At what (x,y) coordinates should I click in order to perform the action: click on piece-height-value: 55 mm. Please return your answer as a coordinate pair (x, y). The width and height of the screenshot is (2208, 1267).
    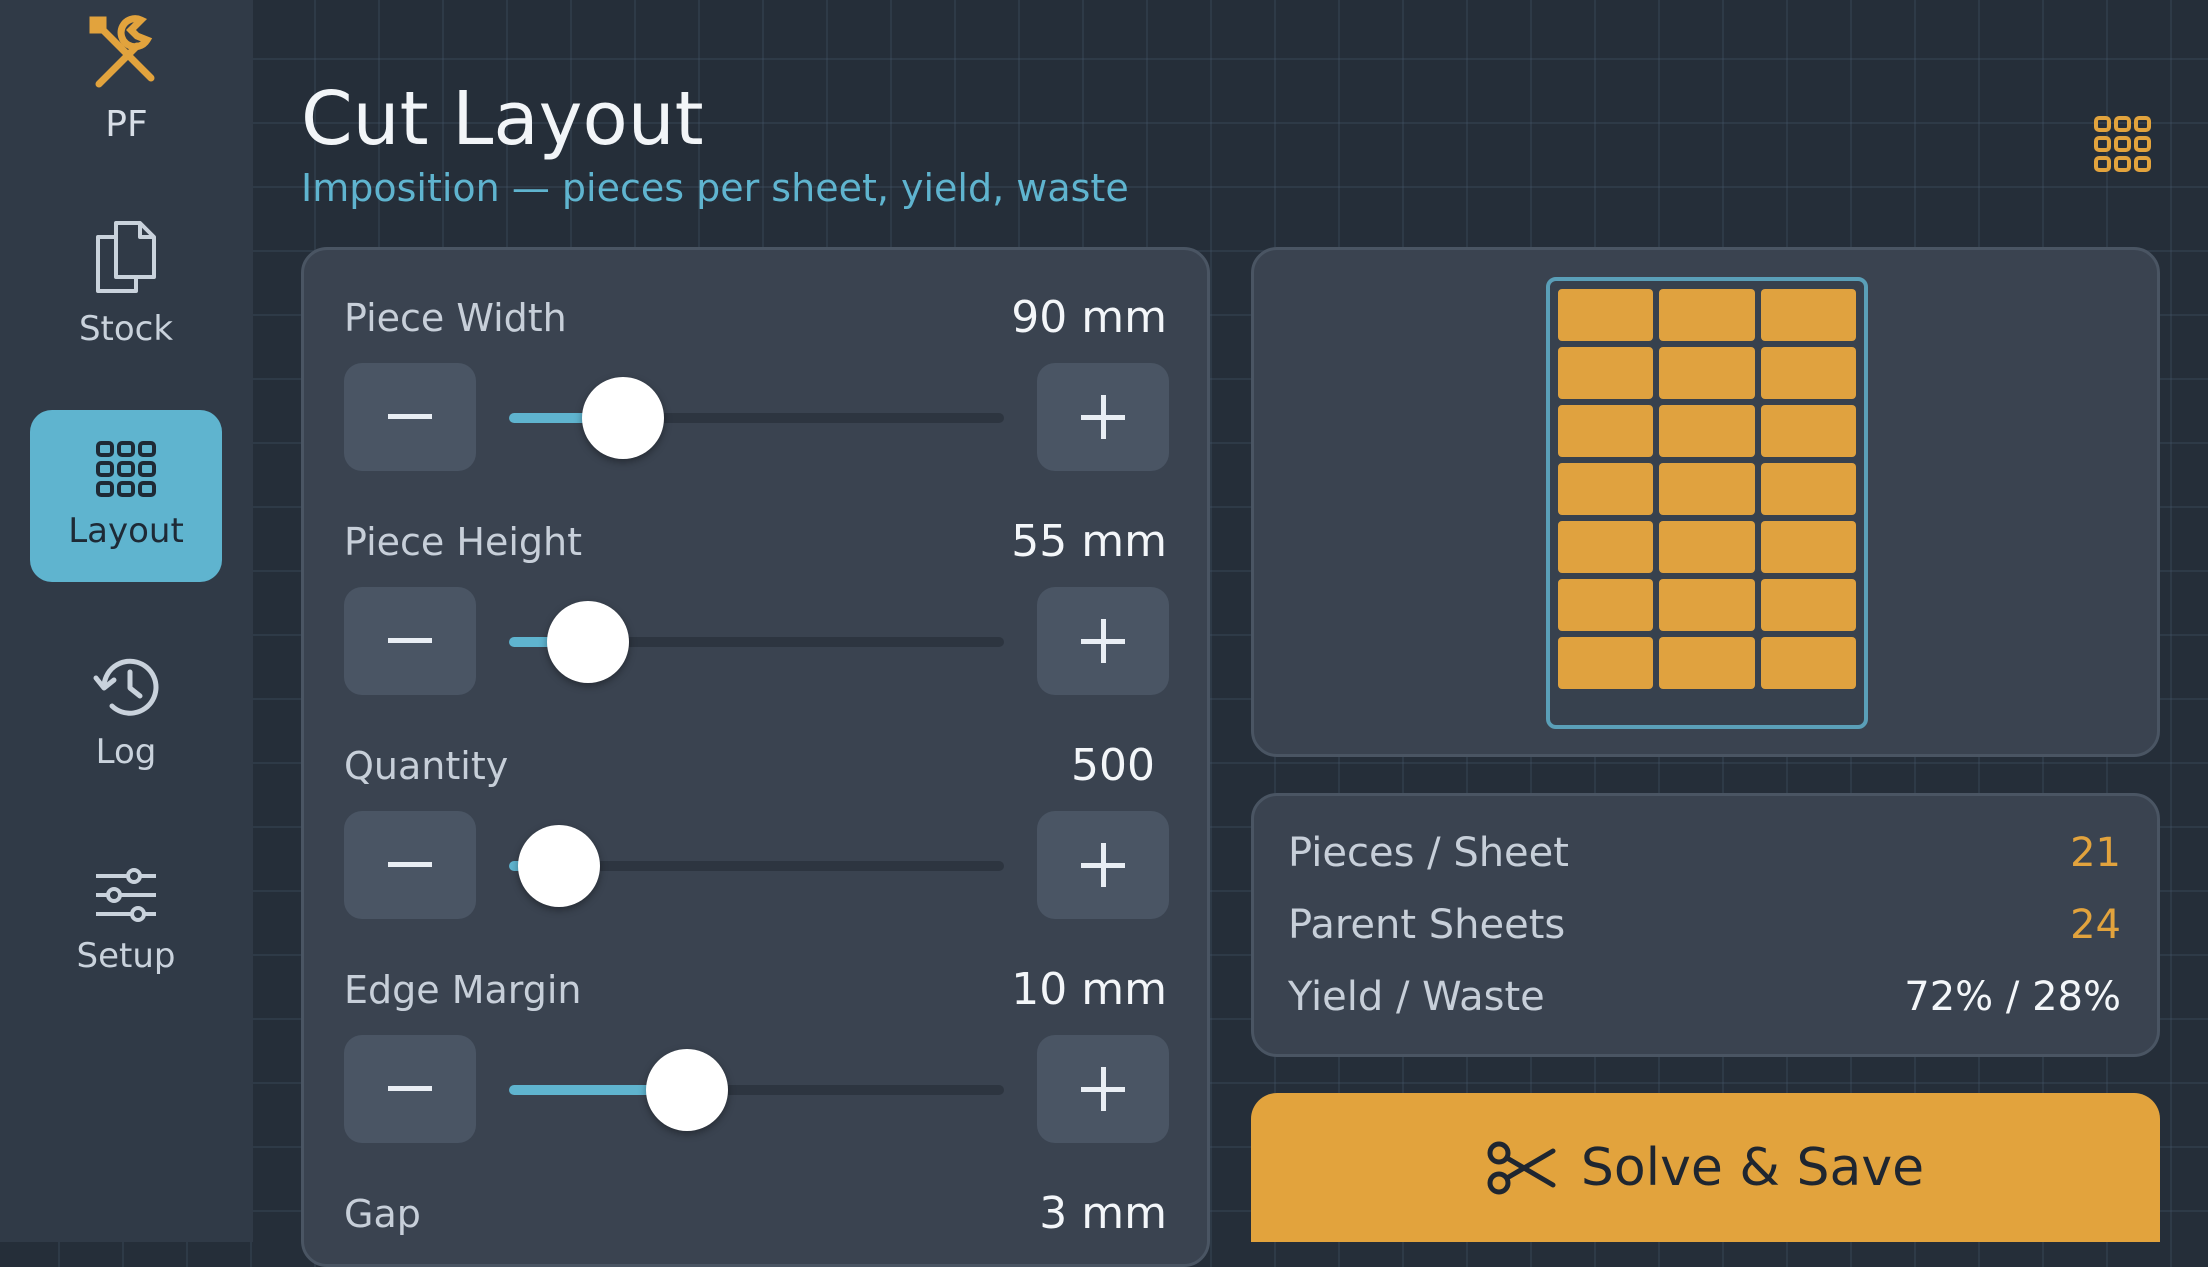
    Looking at the image, I should click on (1089, 541).